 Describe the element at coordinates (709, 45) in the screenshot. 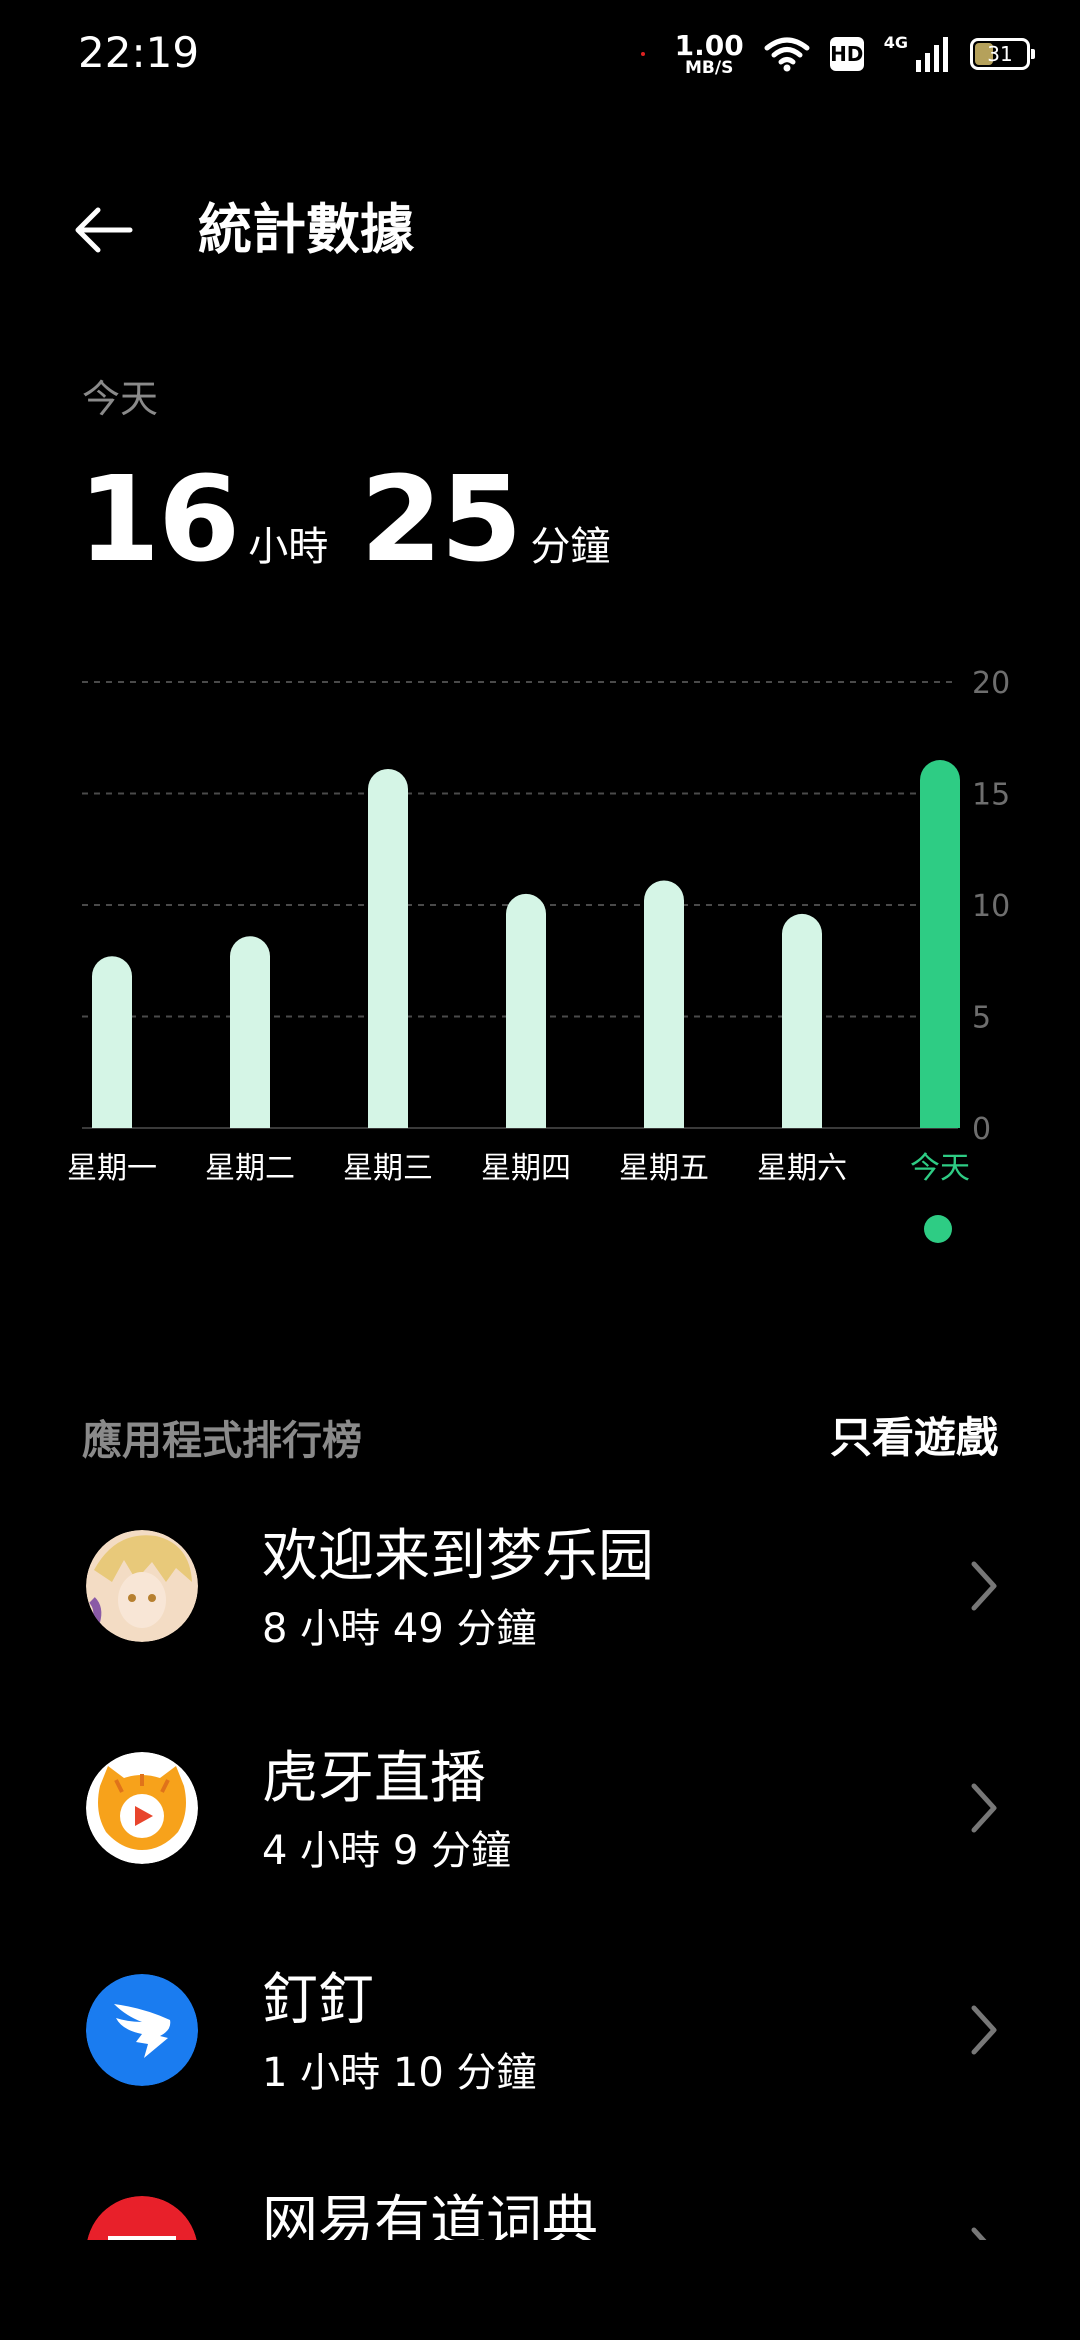

I see `network-speed-value: 1.00` at that location.